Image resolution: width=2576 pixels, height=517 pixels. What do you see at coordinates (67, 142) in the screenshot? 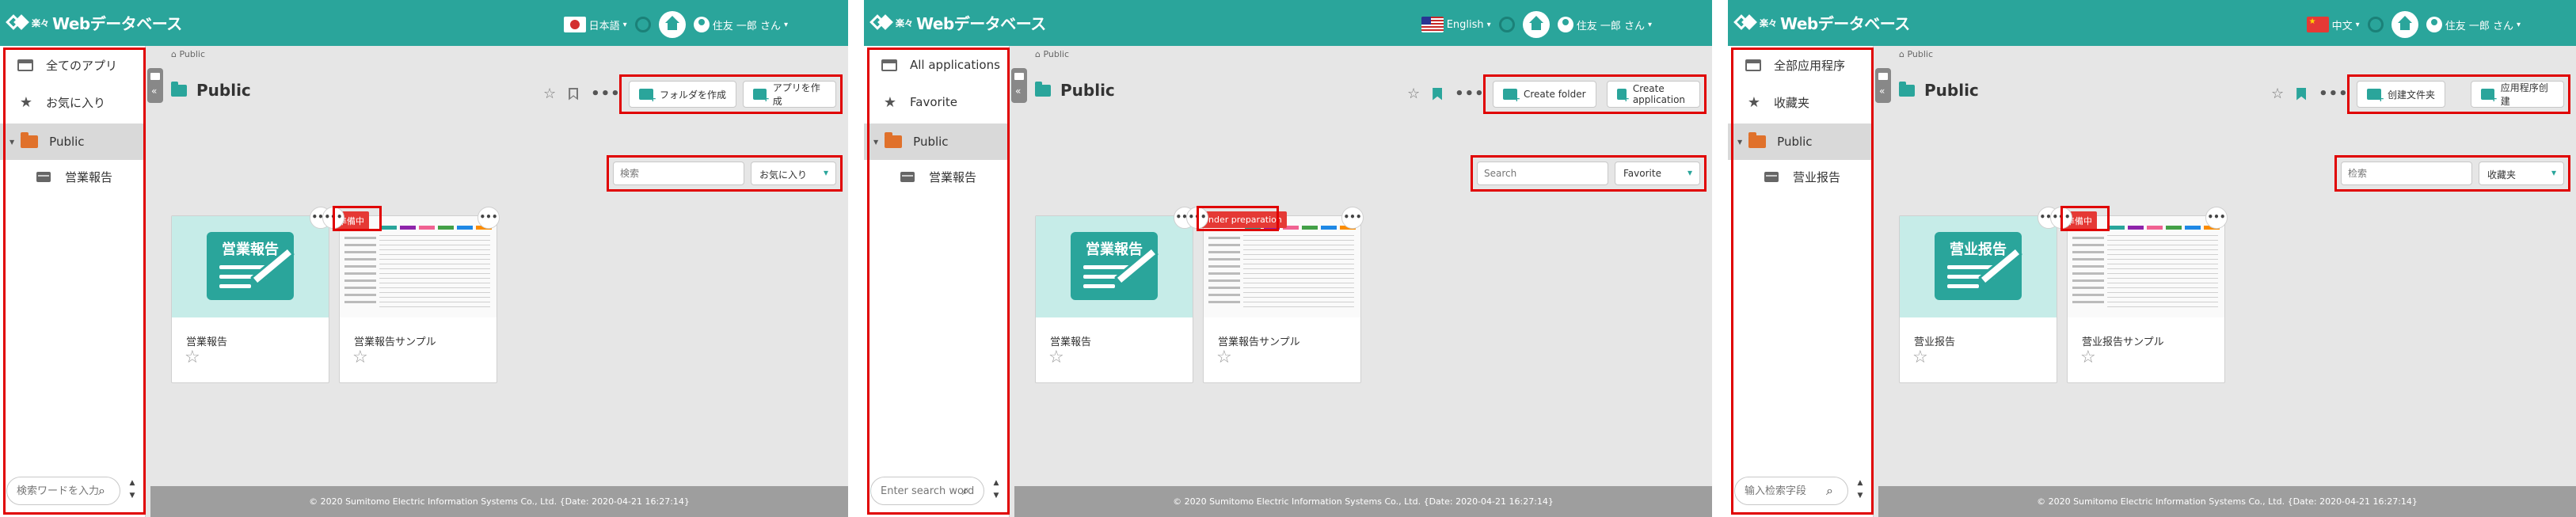
I see `sidebar-item-label: Public` at bounding box center [67, 142].